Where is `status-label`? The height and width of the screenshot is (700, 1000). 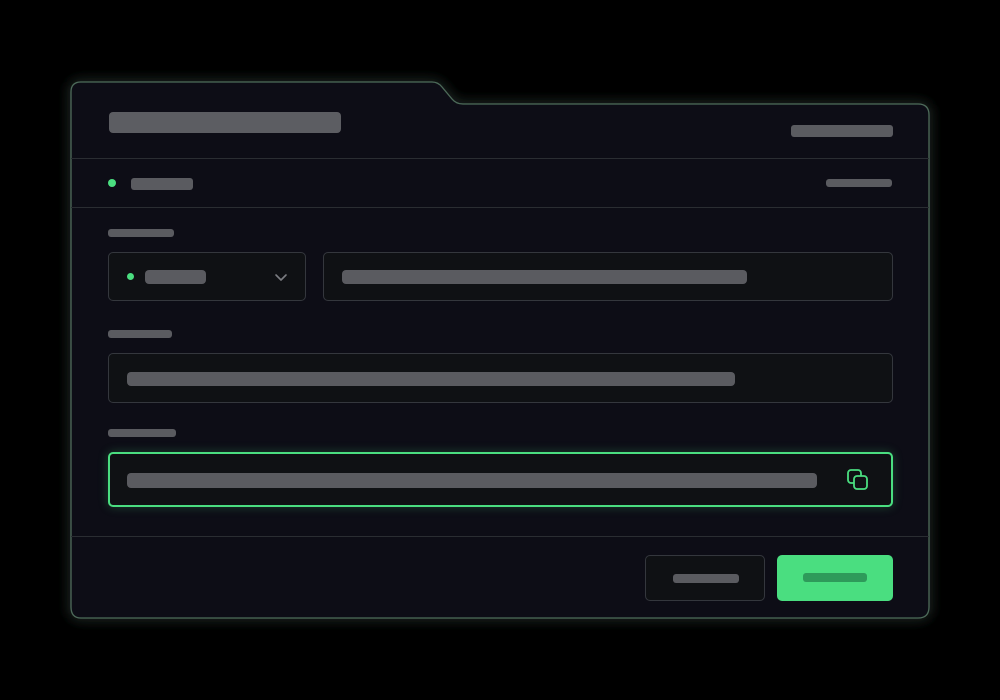
status-label is located at coordinates (162, 184).